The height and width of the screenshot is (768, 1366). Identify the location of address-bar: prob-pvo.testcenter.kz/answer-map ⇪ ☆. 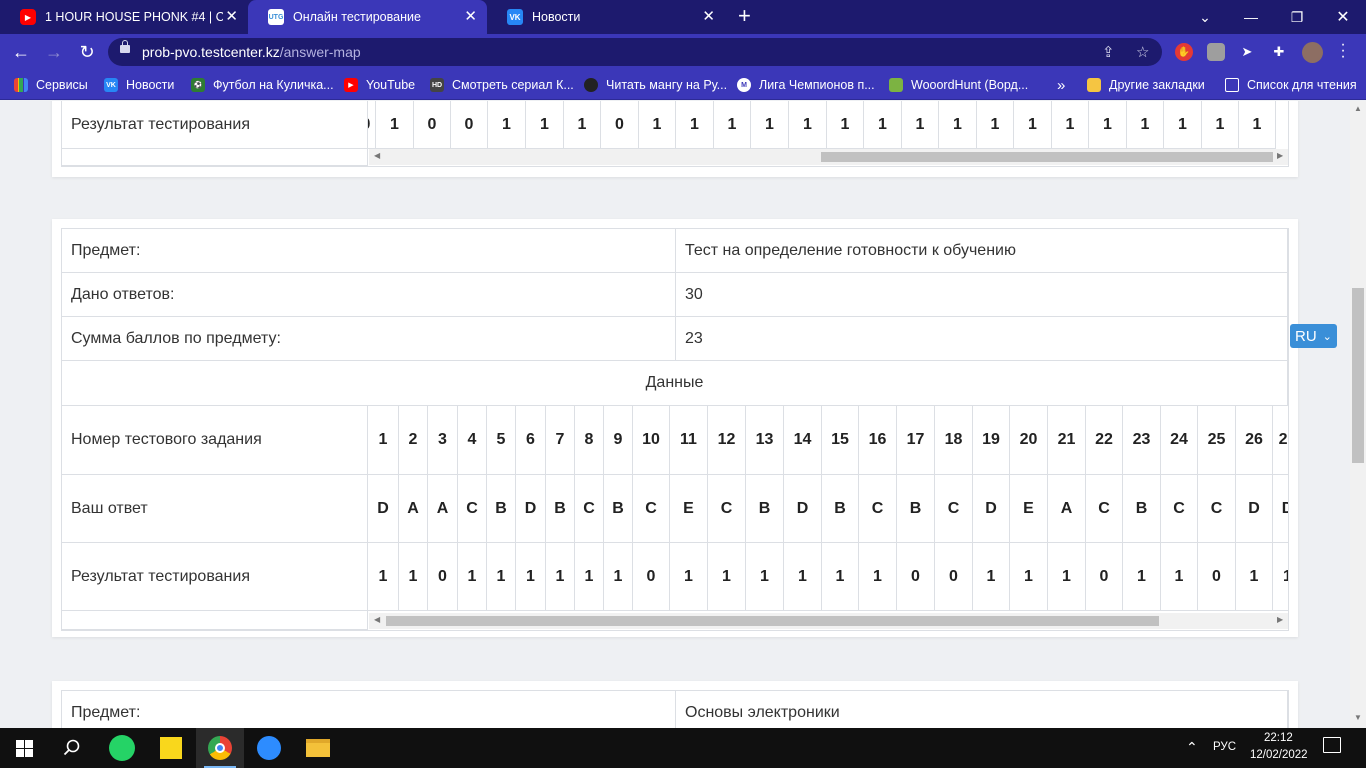
(635, 52).